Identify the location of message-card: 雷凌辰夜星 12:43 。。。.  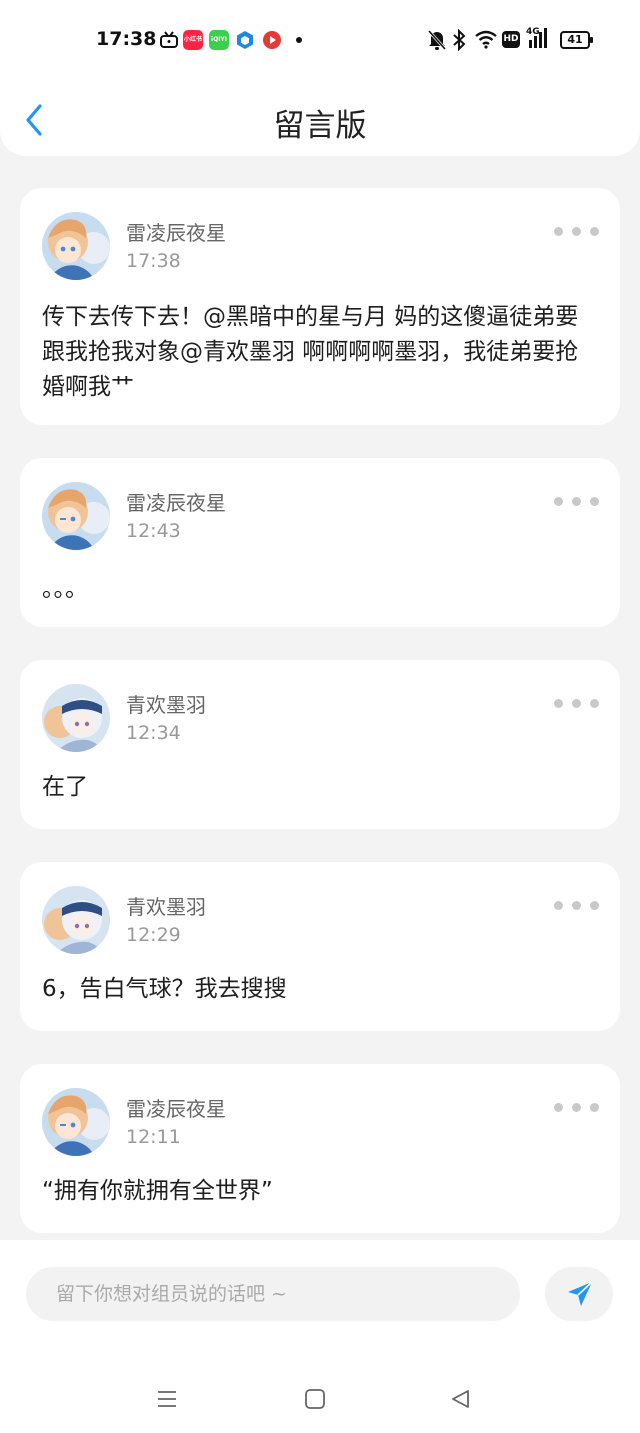
(320, 542).